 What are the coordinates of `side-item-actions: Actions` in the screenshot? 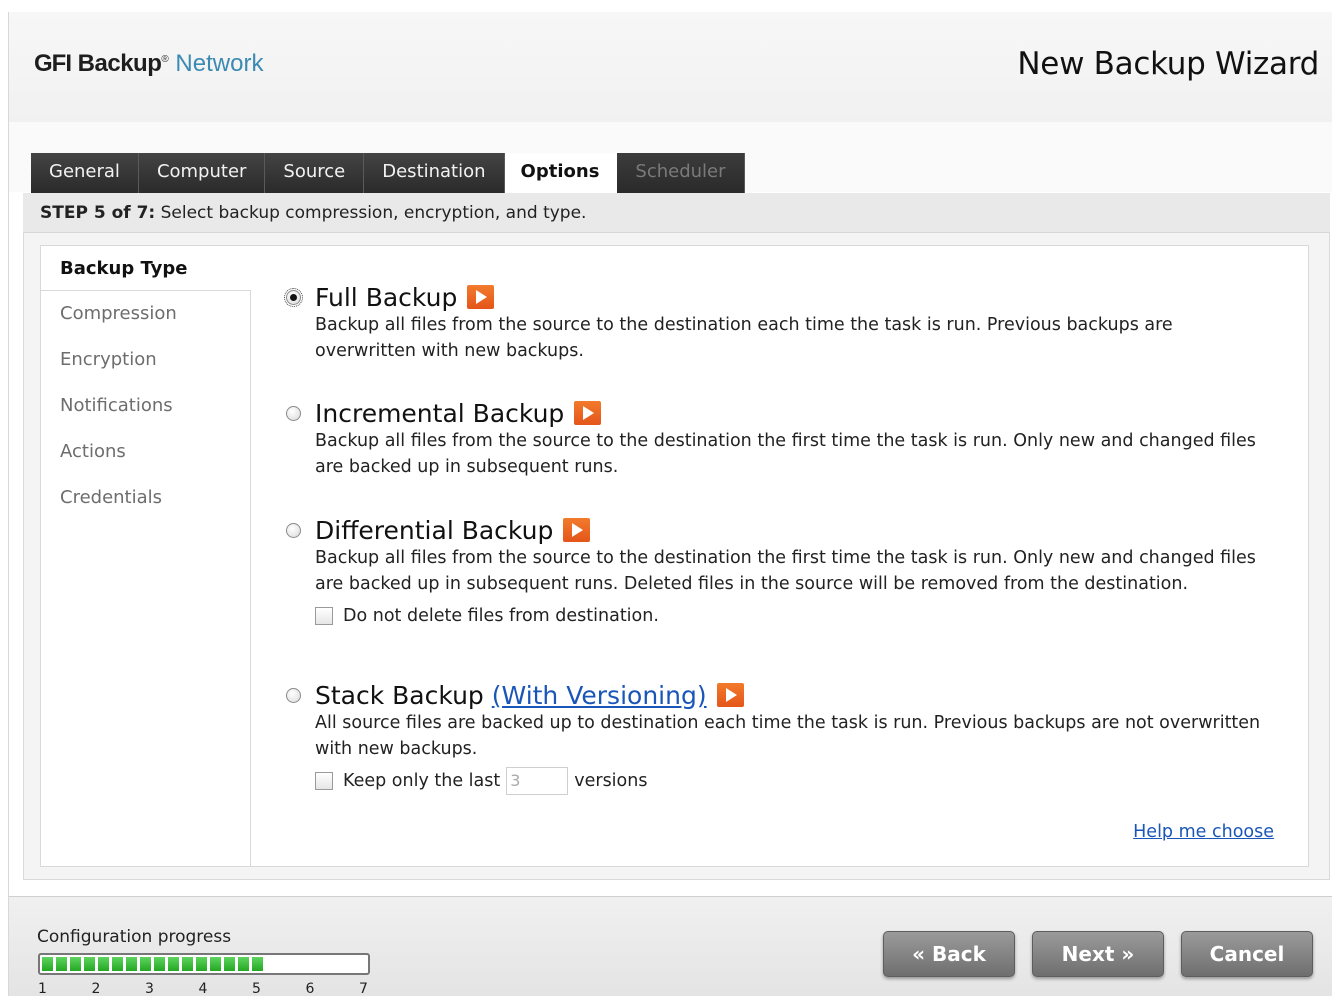 It's located at (146, 452).